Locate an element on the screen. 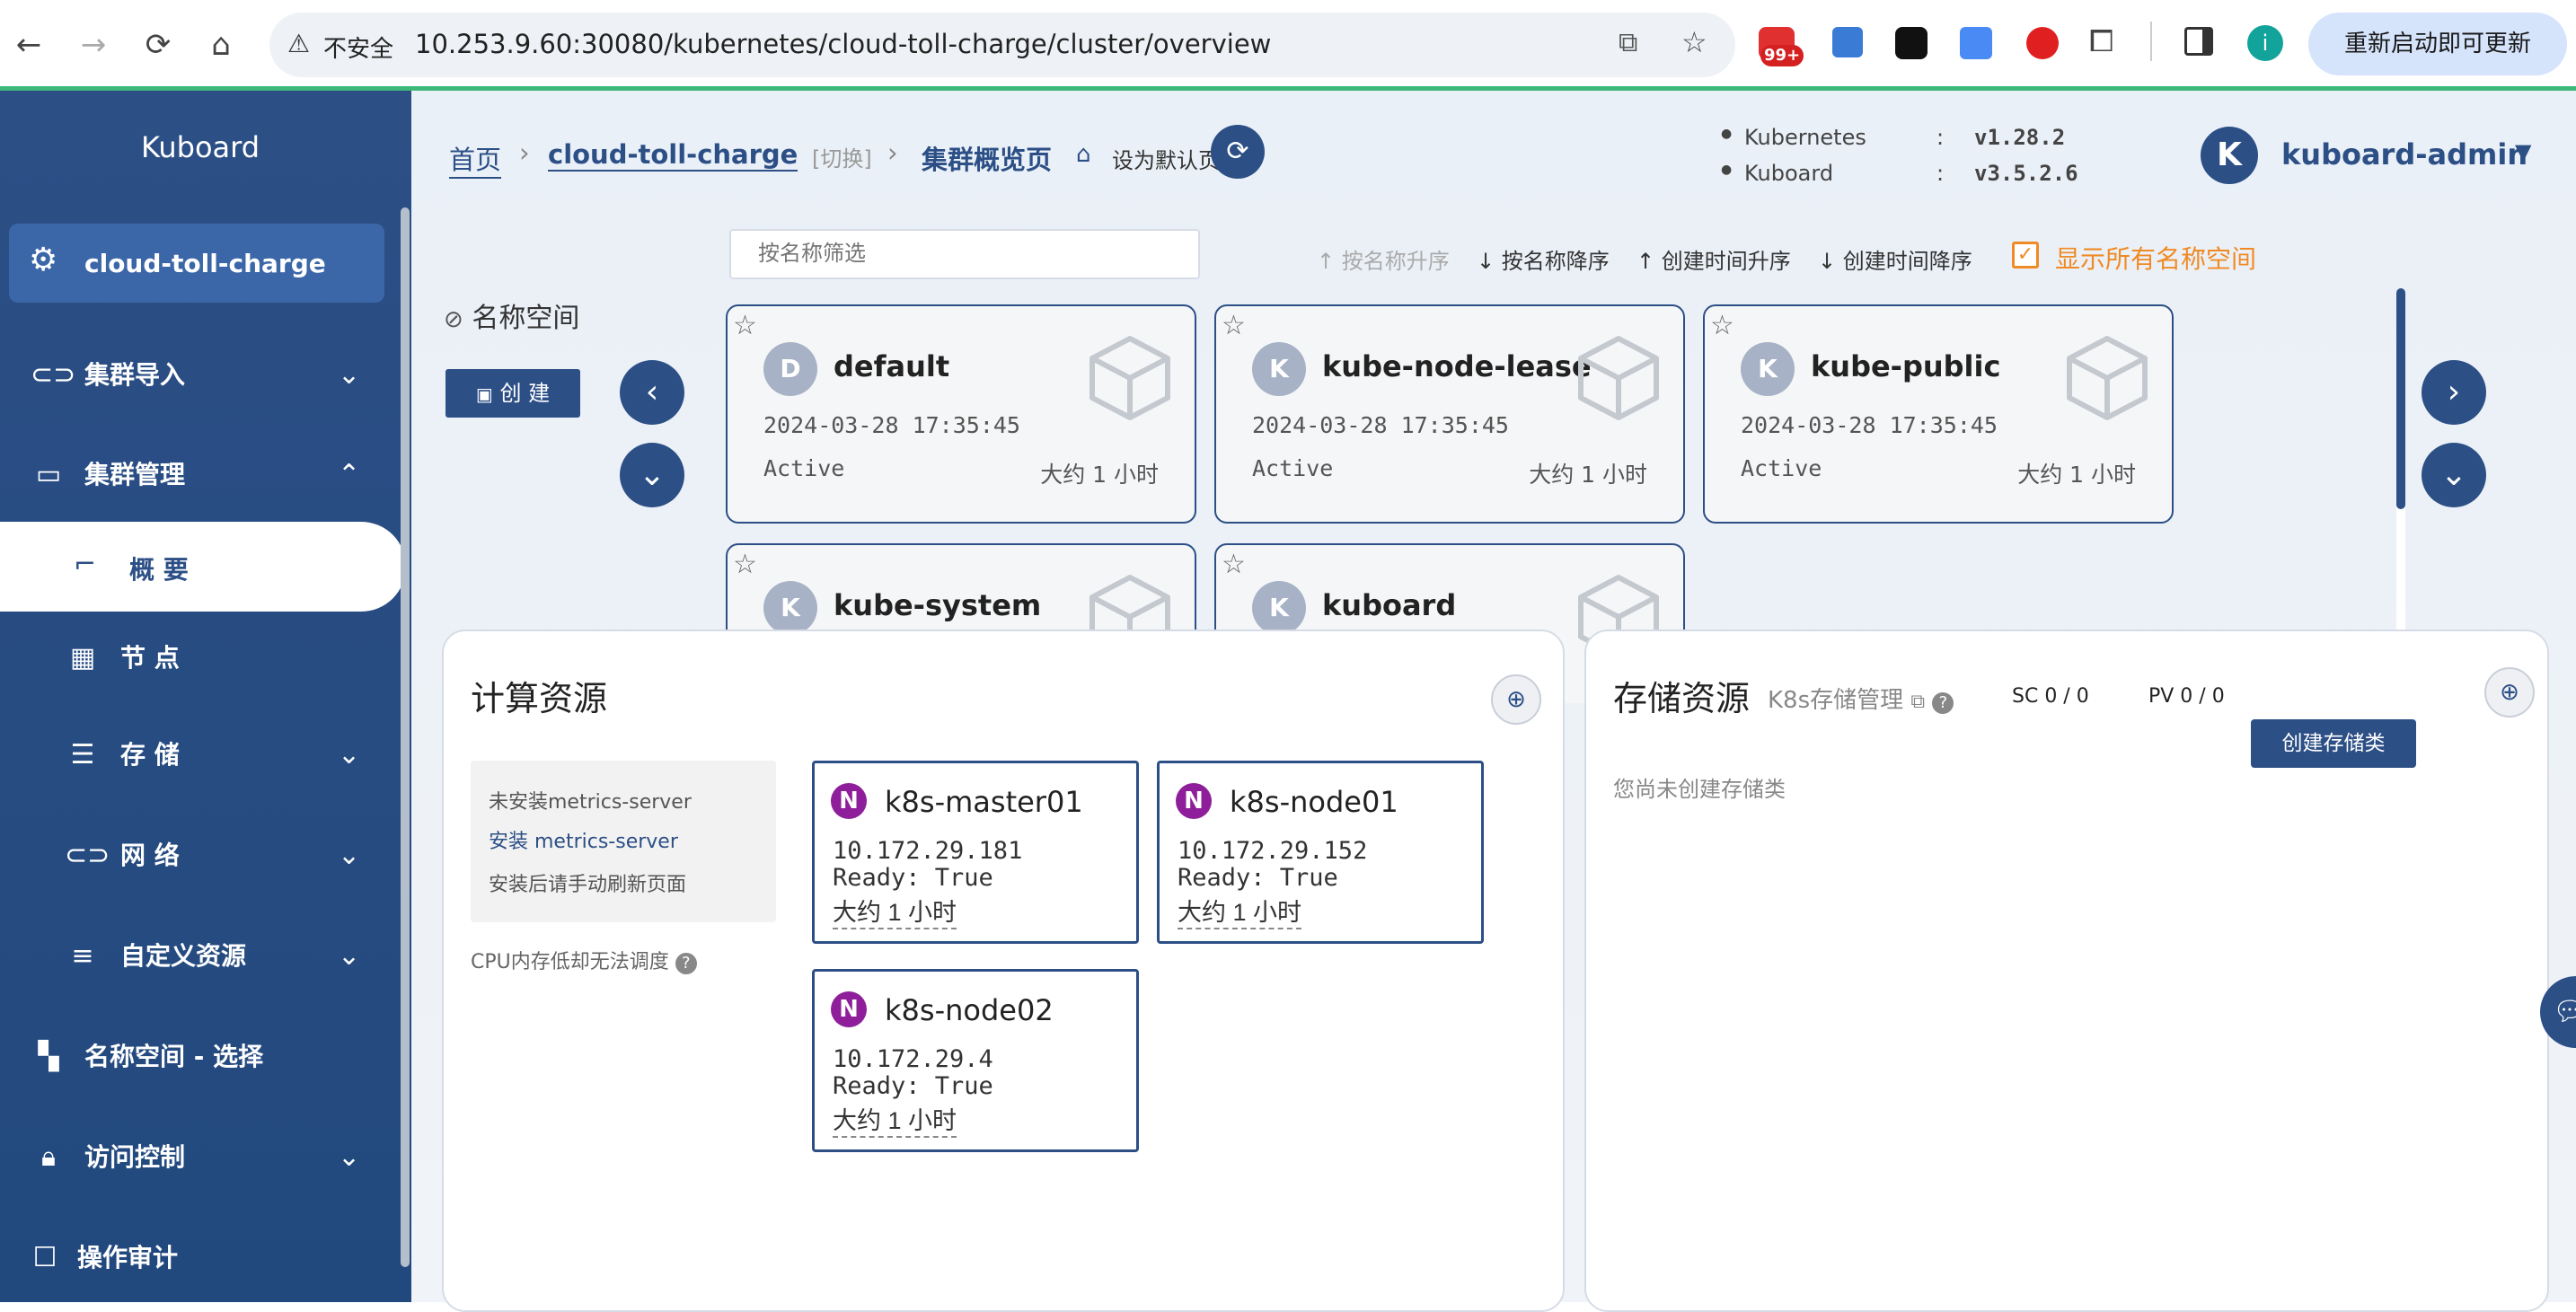  profile-avatar: i is located at coordinates (2265, 43).